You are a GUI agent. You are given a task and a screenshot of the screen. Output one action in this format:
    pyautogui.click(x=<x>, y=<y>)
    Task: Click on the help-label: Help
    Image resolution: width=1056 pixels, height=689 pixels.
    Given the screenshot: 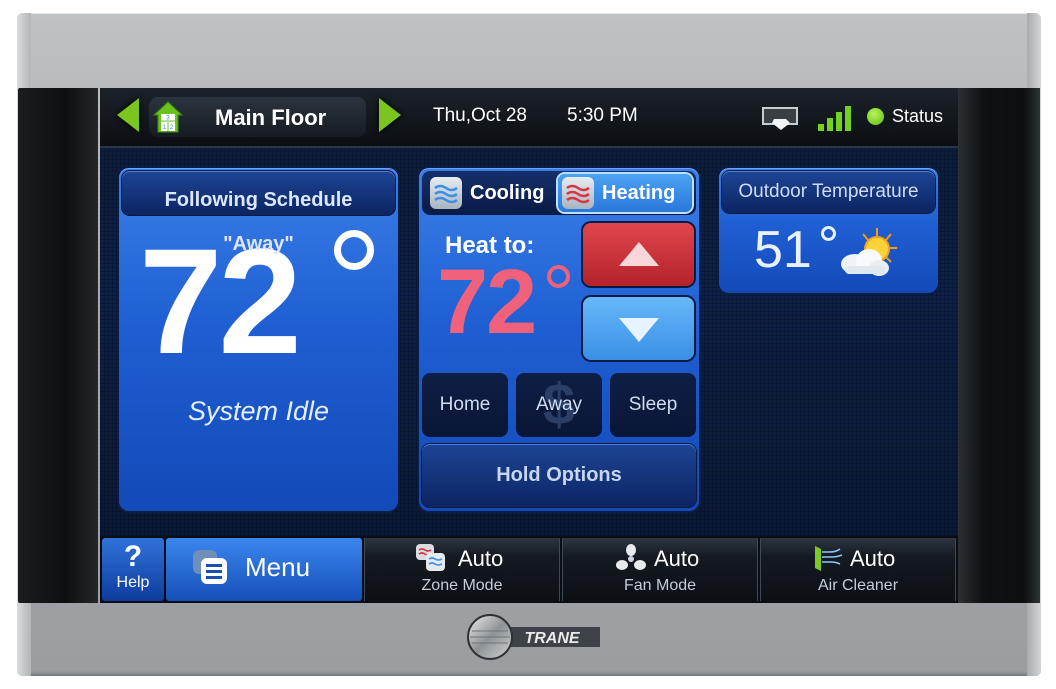 What is the action you would take?
    pyautogui.click(x=133, y=582)
    